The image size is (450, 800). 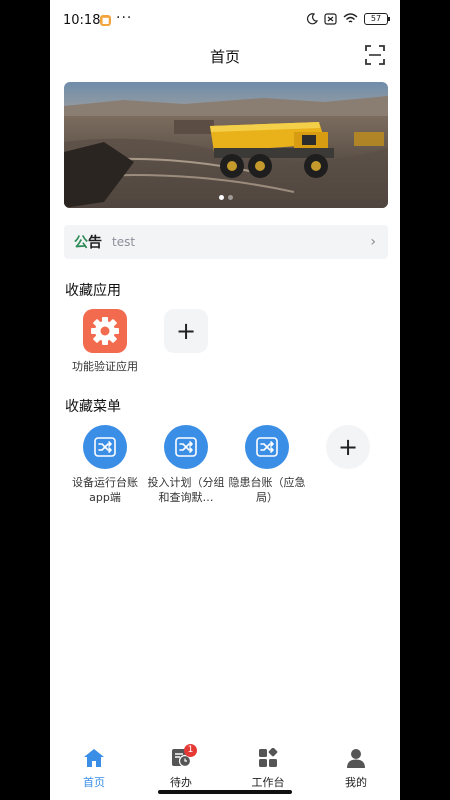 What do you see at coordinates (93, 407) in the screenshot?
I see `favorite-menus-title: 收藏菜单` at bounding box center [93, 407].